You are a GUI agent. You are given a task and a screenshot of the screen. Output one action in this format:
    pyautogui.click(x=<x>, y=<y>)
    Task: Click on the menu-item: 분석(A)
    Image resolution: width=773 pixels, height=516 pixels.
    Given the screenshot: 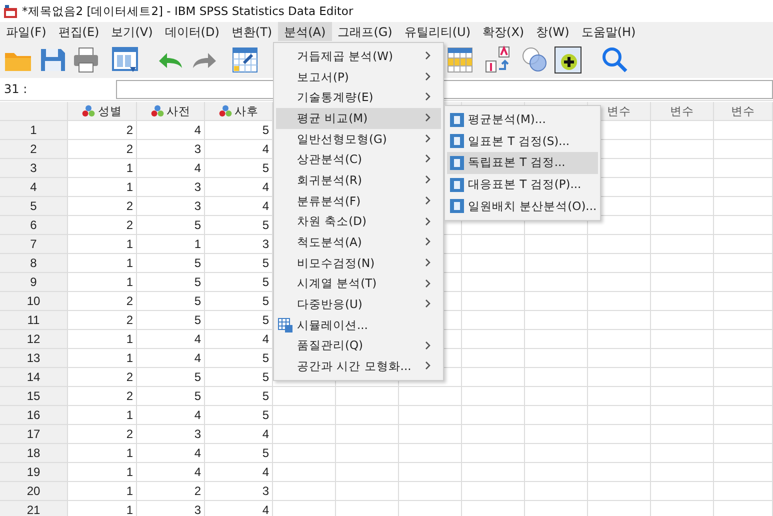 What is the action you would take?
    pyautogui.click(x=305, y=31)
    